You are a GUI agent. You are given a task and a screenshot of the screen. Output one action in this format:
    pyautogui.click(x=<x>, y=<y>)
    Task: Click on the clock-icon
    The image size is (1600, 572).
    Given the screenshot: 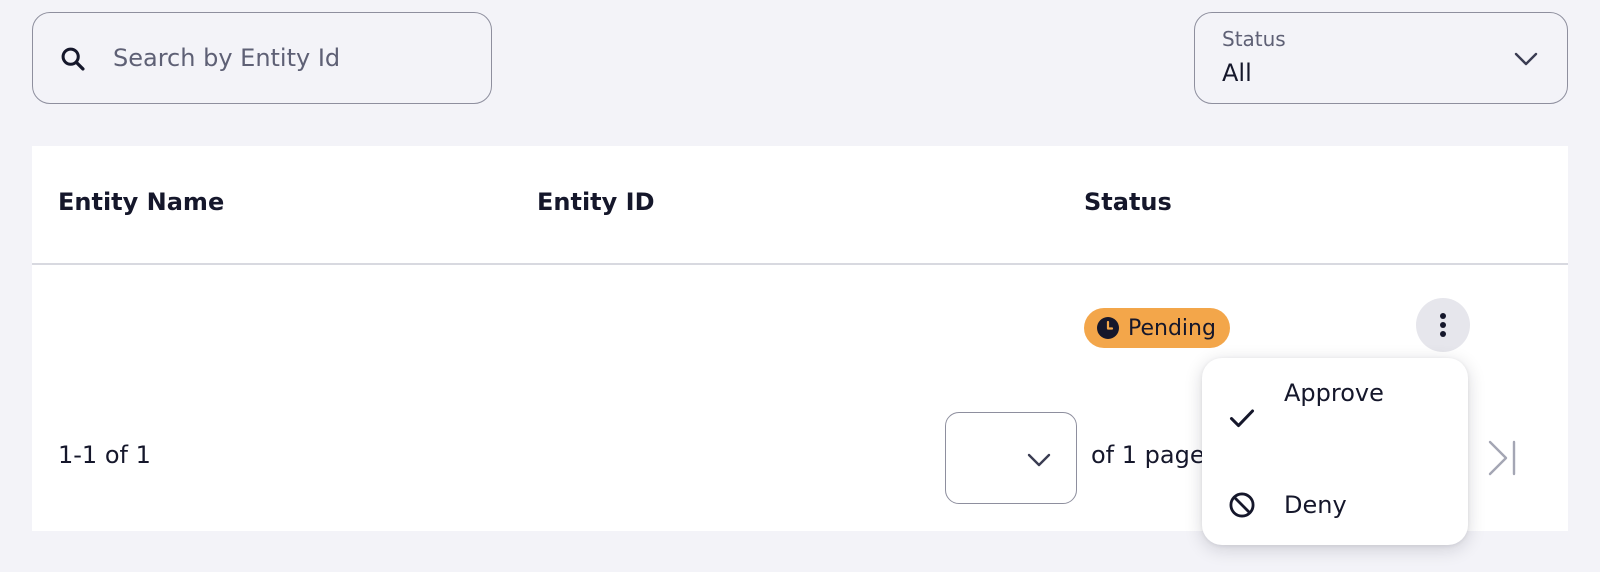 What is the action you would take?
    pyautogui.click(x=1108, y=328)
    